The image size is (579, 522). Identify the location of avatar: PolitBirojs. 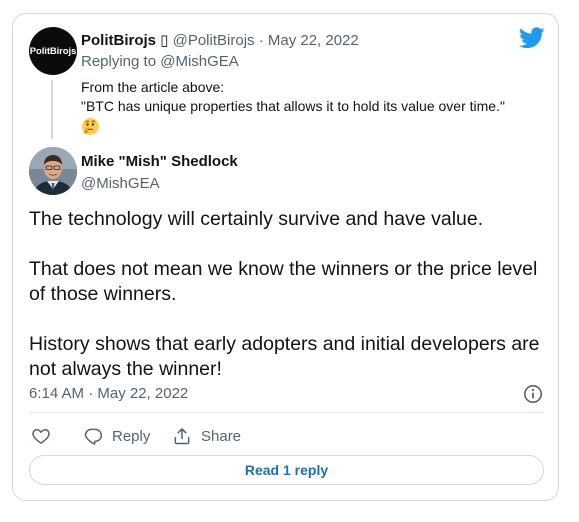
(53, 51).